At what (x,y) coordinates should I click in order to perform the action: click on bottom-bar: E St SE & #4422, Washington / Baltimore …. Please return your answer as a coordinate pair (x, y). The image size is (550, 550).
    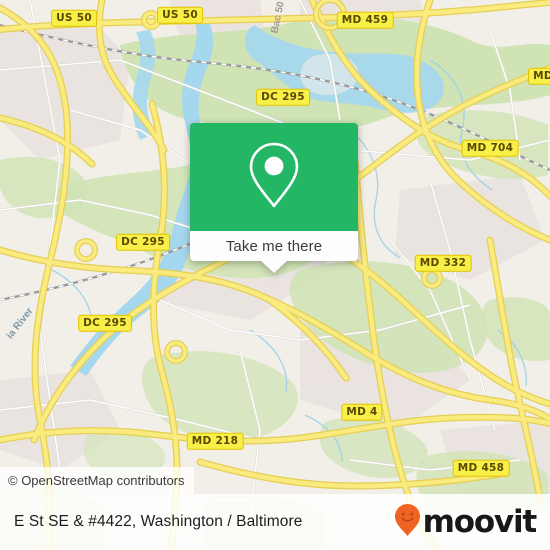
    Looking at the image, I should click on (275, 522).